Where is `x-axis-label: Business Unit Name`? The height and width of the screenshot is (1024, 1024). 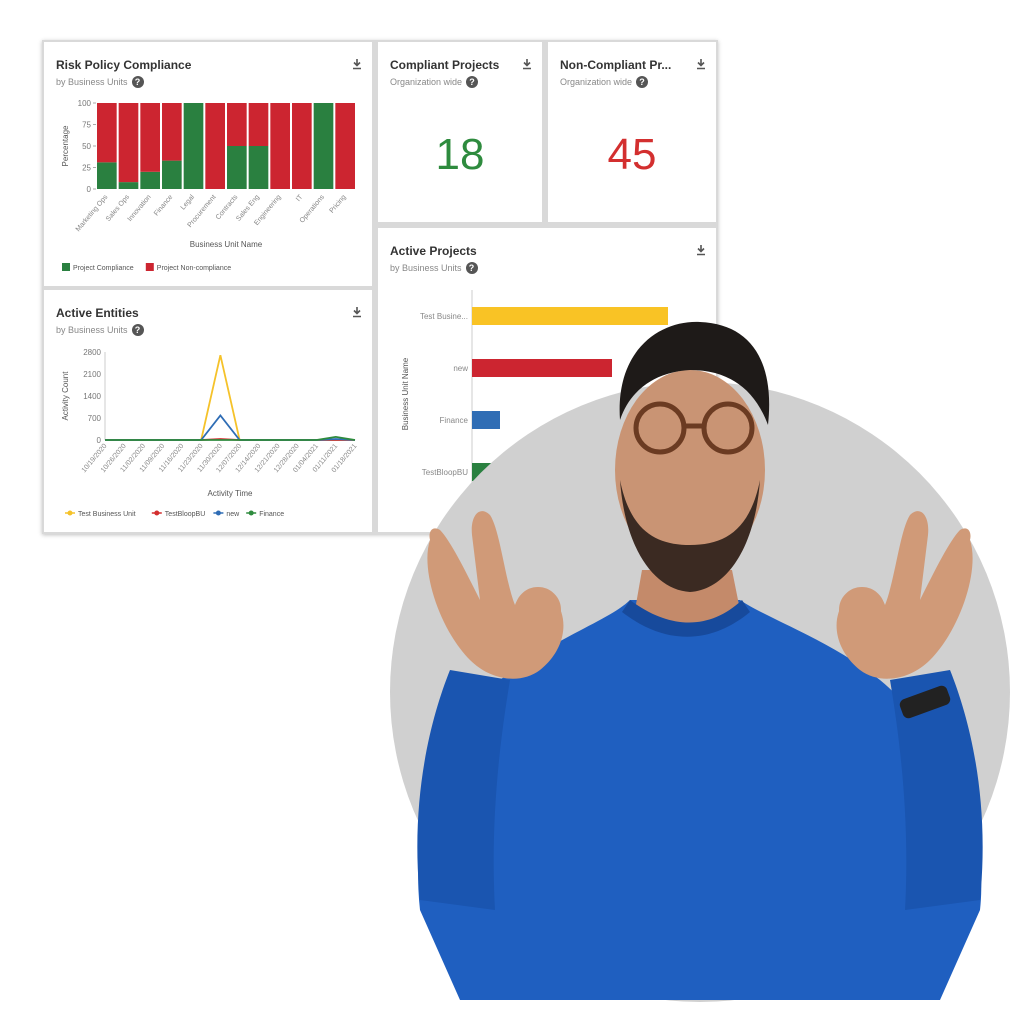
x-axis-label: Business Unit Name is located at coordinates (226, 244).